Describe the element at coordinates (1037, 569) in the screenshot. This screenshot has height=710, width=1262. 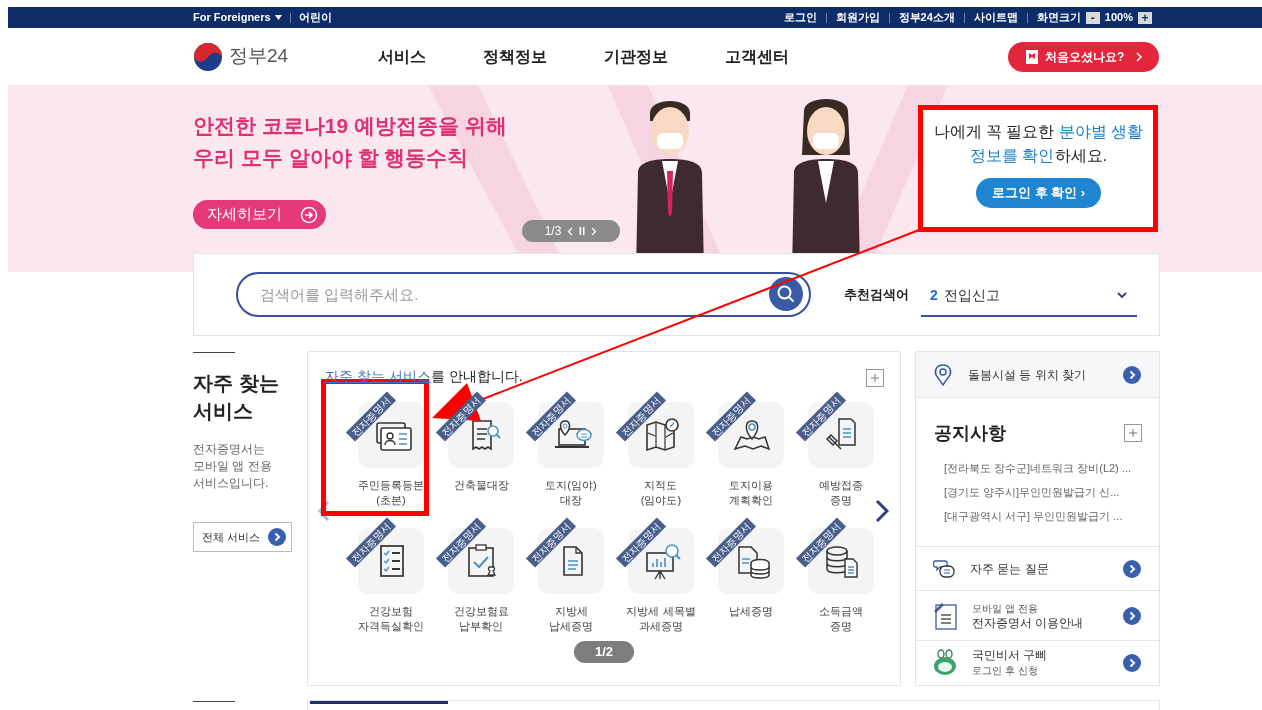
I see `faq-link: 자주 묻는 질문` at that location.